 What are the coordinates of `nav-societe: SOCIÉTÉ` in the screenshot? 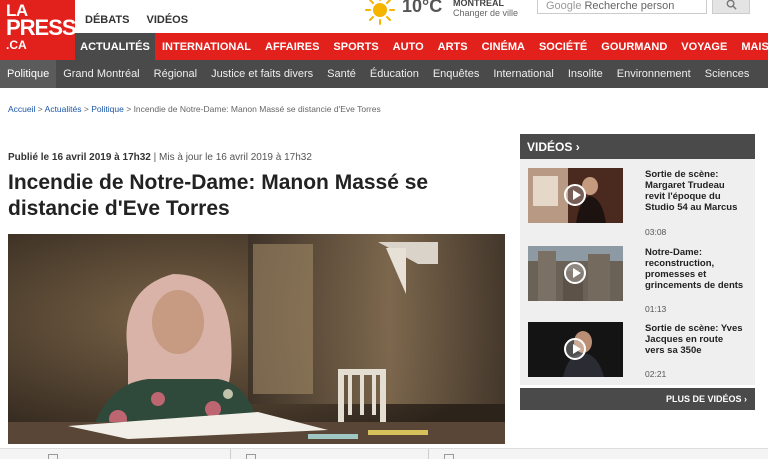 It's located at (563, 47).